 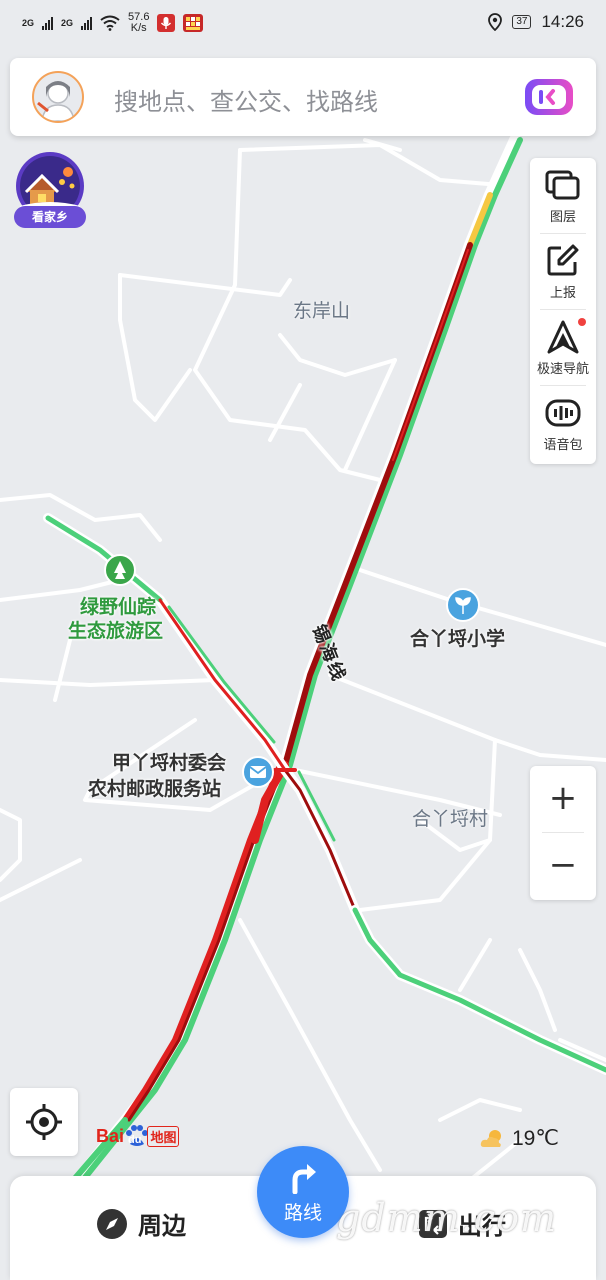 What do you see at coordinates (67, 23) in the screenshot?
I see `sim2-type: 2G` at bounding box center [67, 23].